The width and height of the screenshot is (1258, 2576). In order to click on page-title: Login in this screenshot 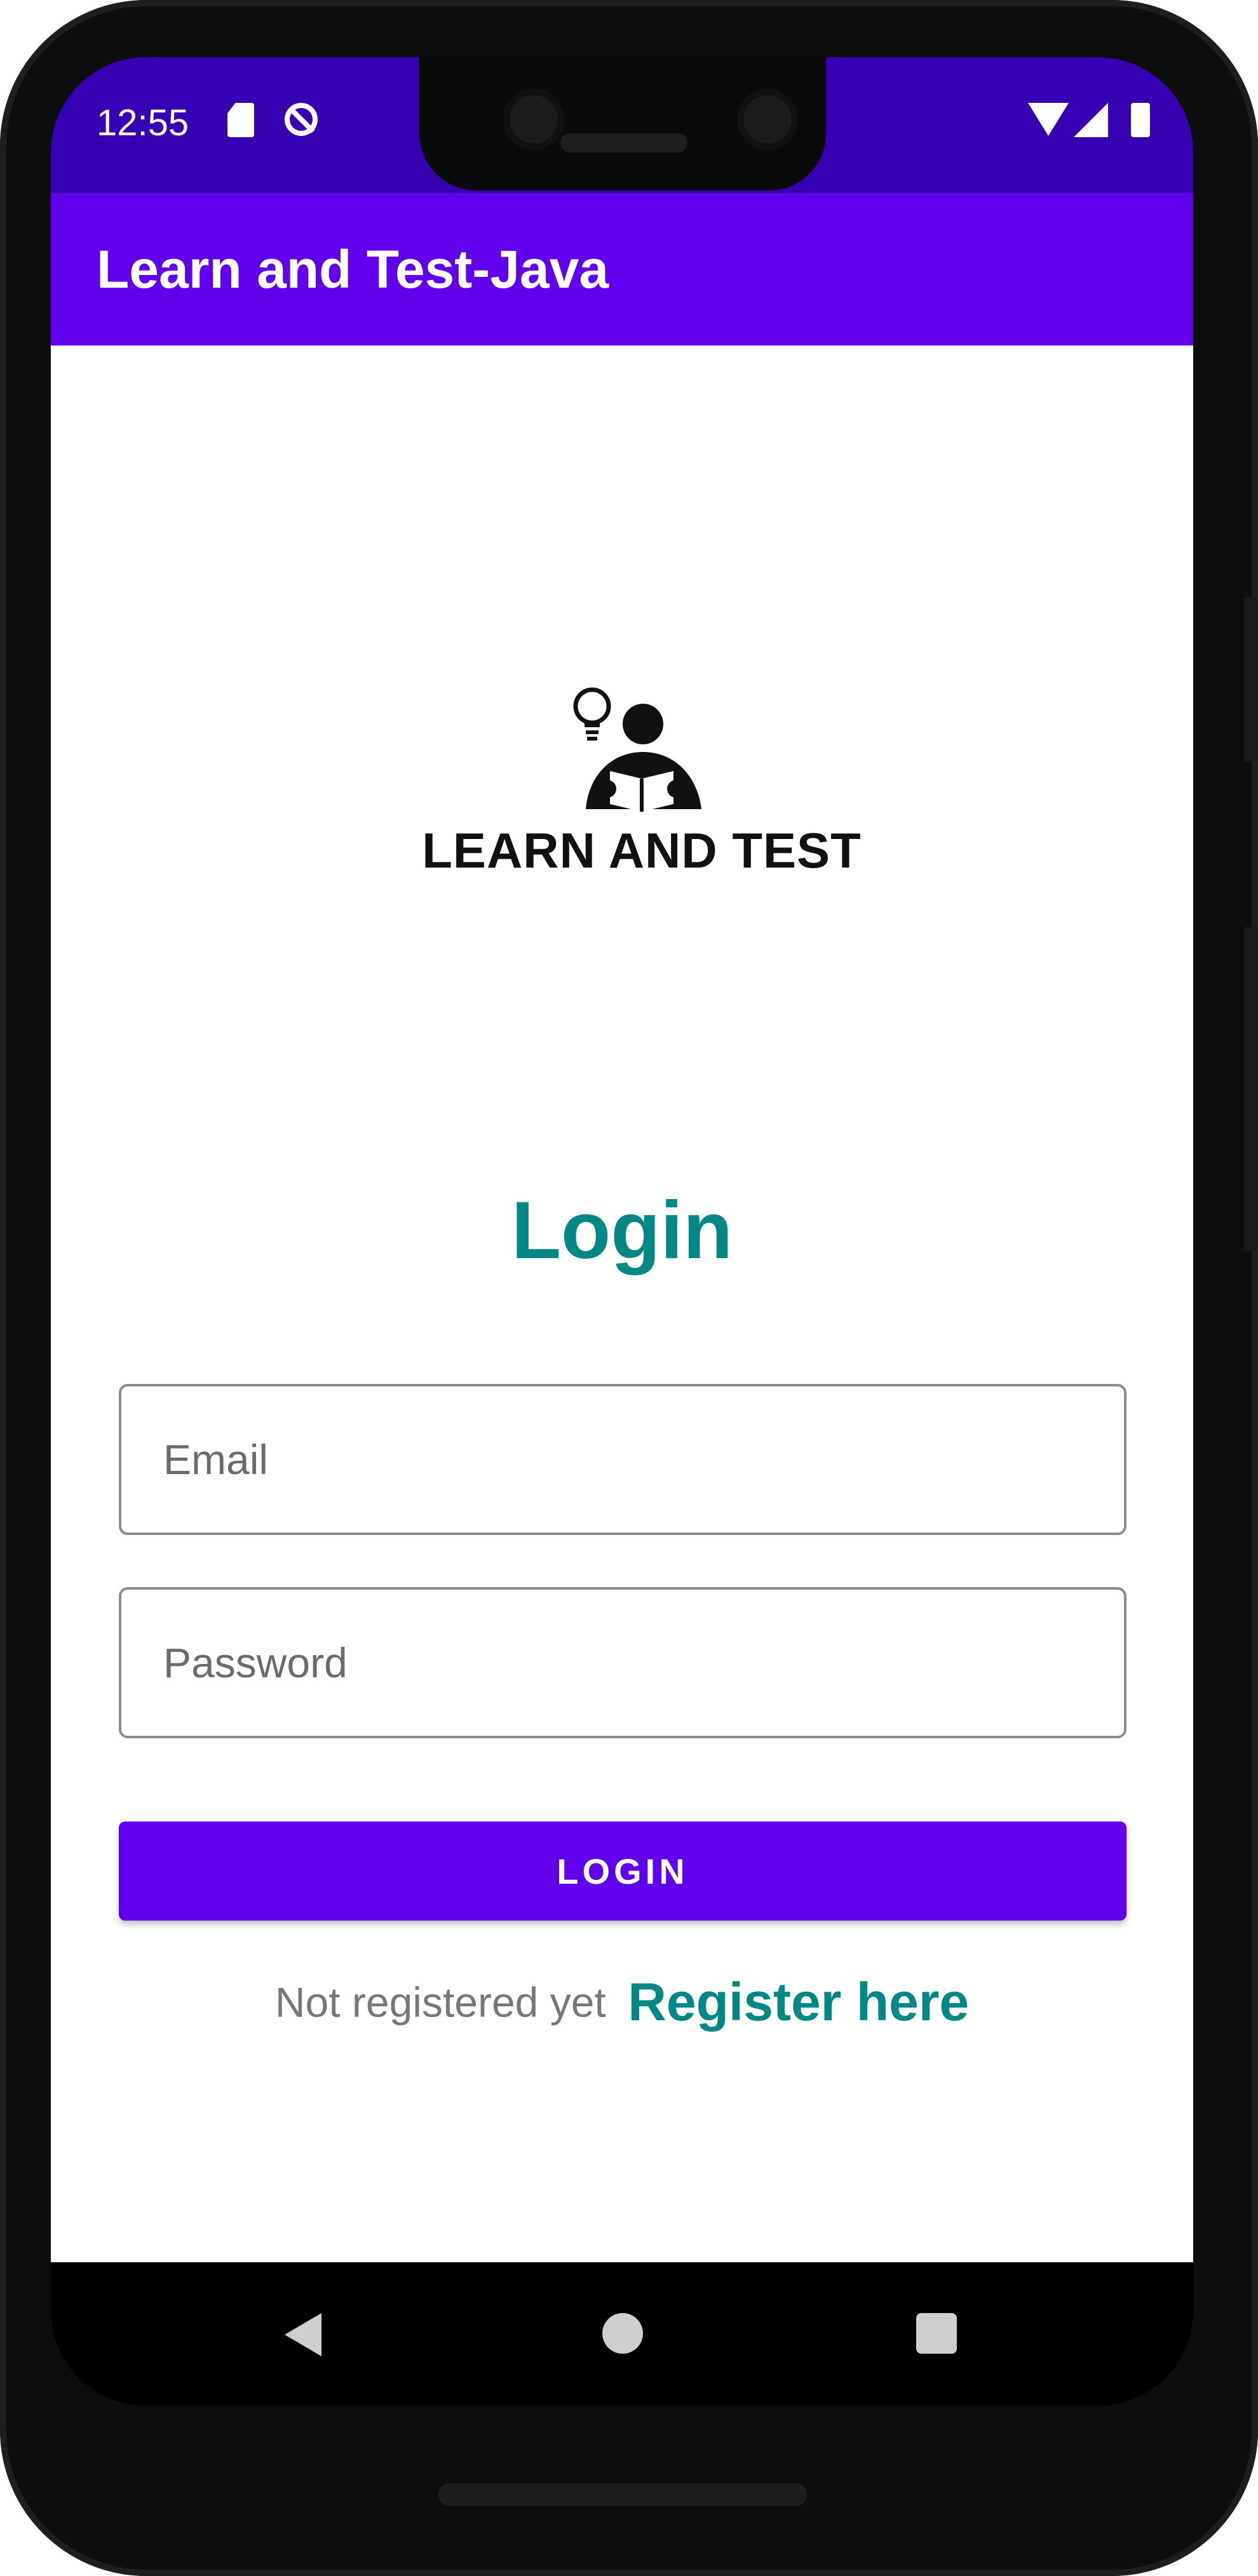, I will do `click(622, 1230)`.